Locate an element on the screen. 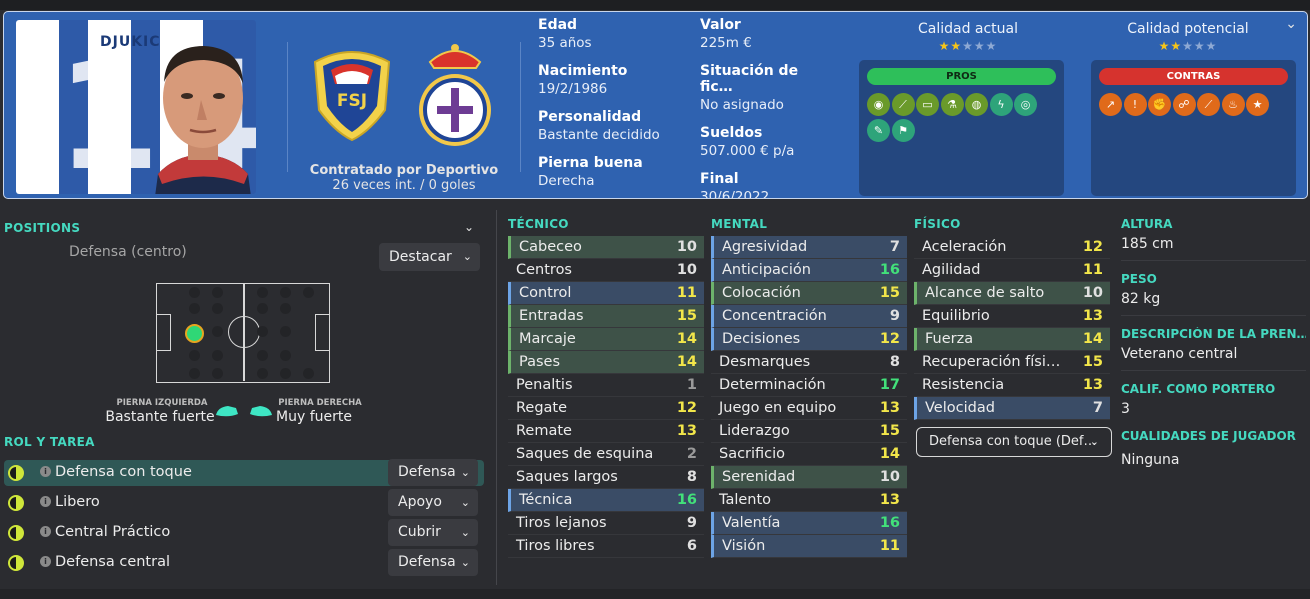 The width and height of the screenshot is (1310, 599). attribute-row: Decisiones 12 is located at coordinates (809, 339).